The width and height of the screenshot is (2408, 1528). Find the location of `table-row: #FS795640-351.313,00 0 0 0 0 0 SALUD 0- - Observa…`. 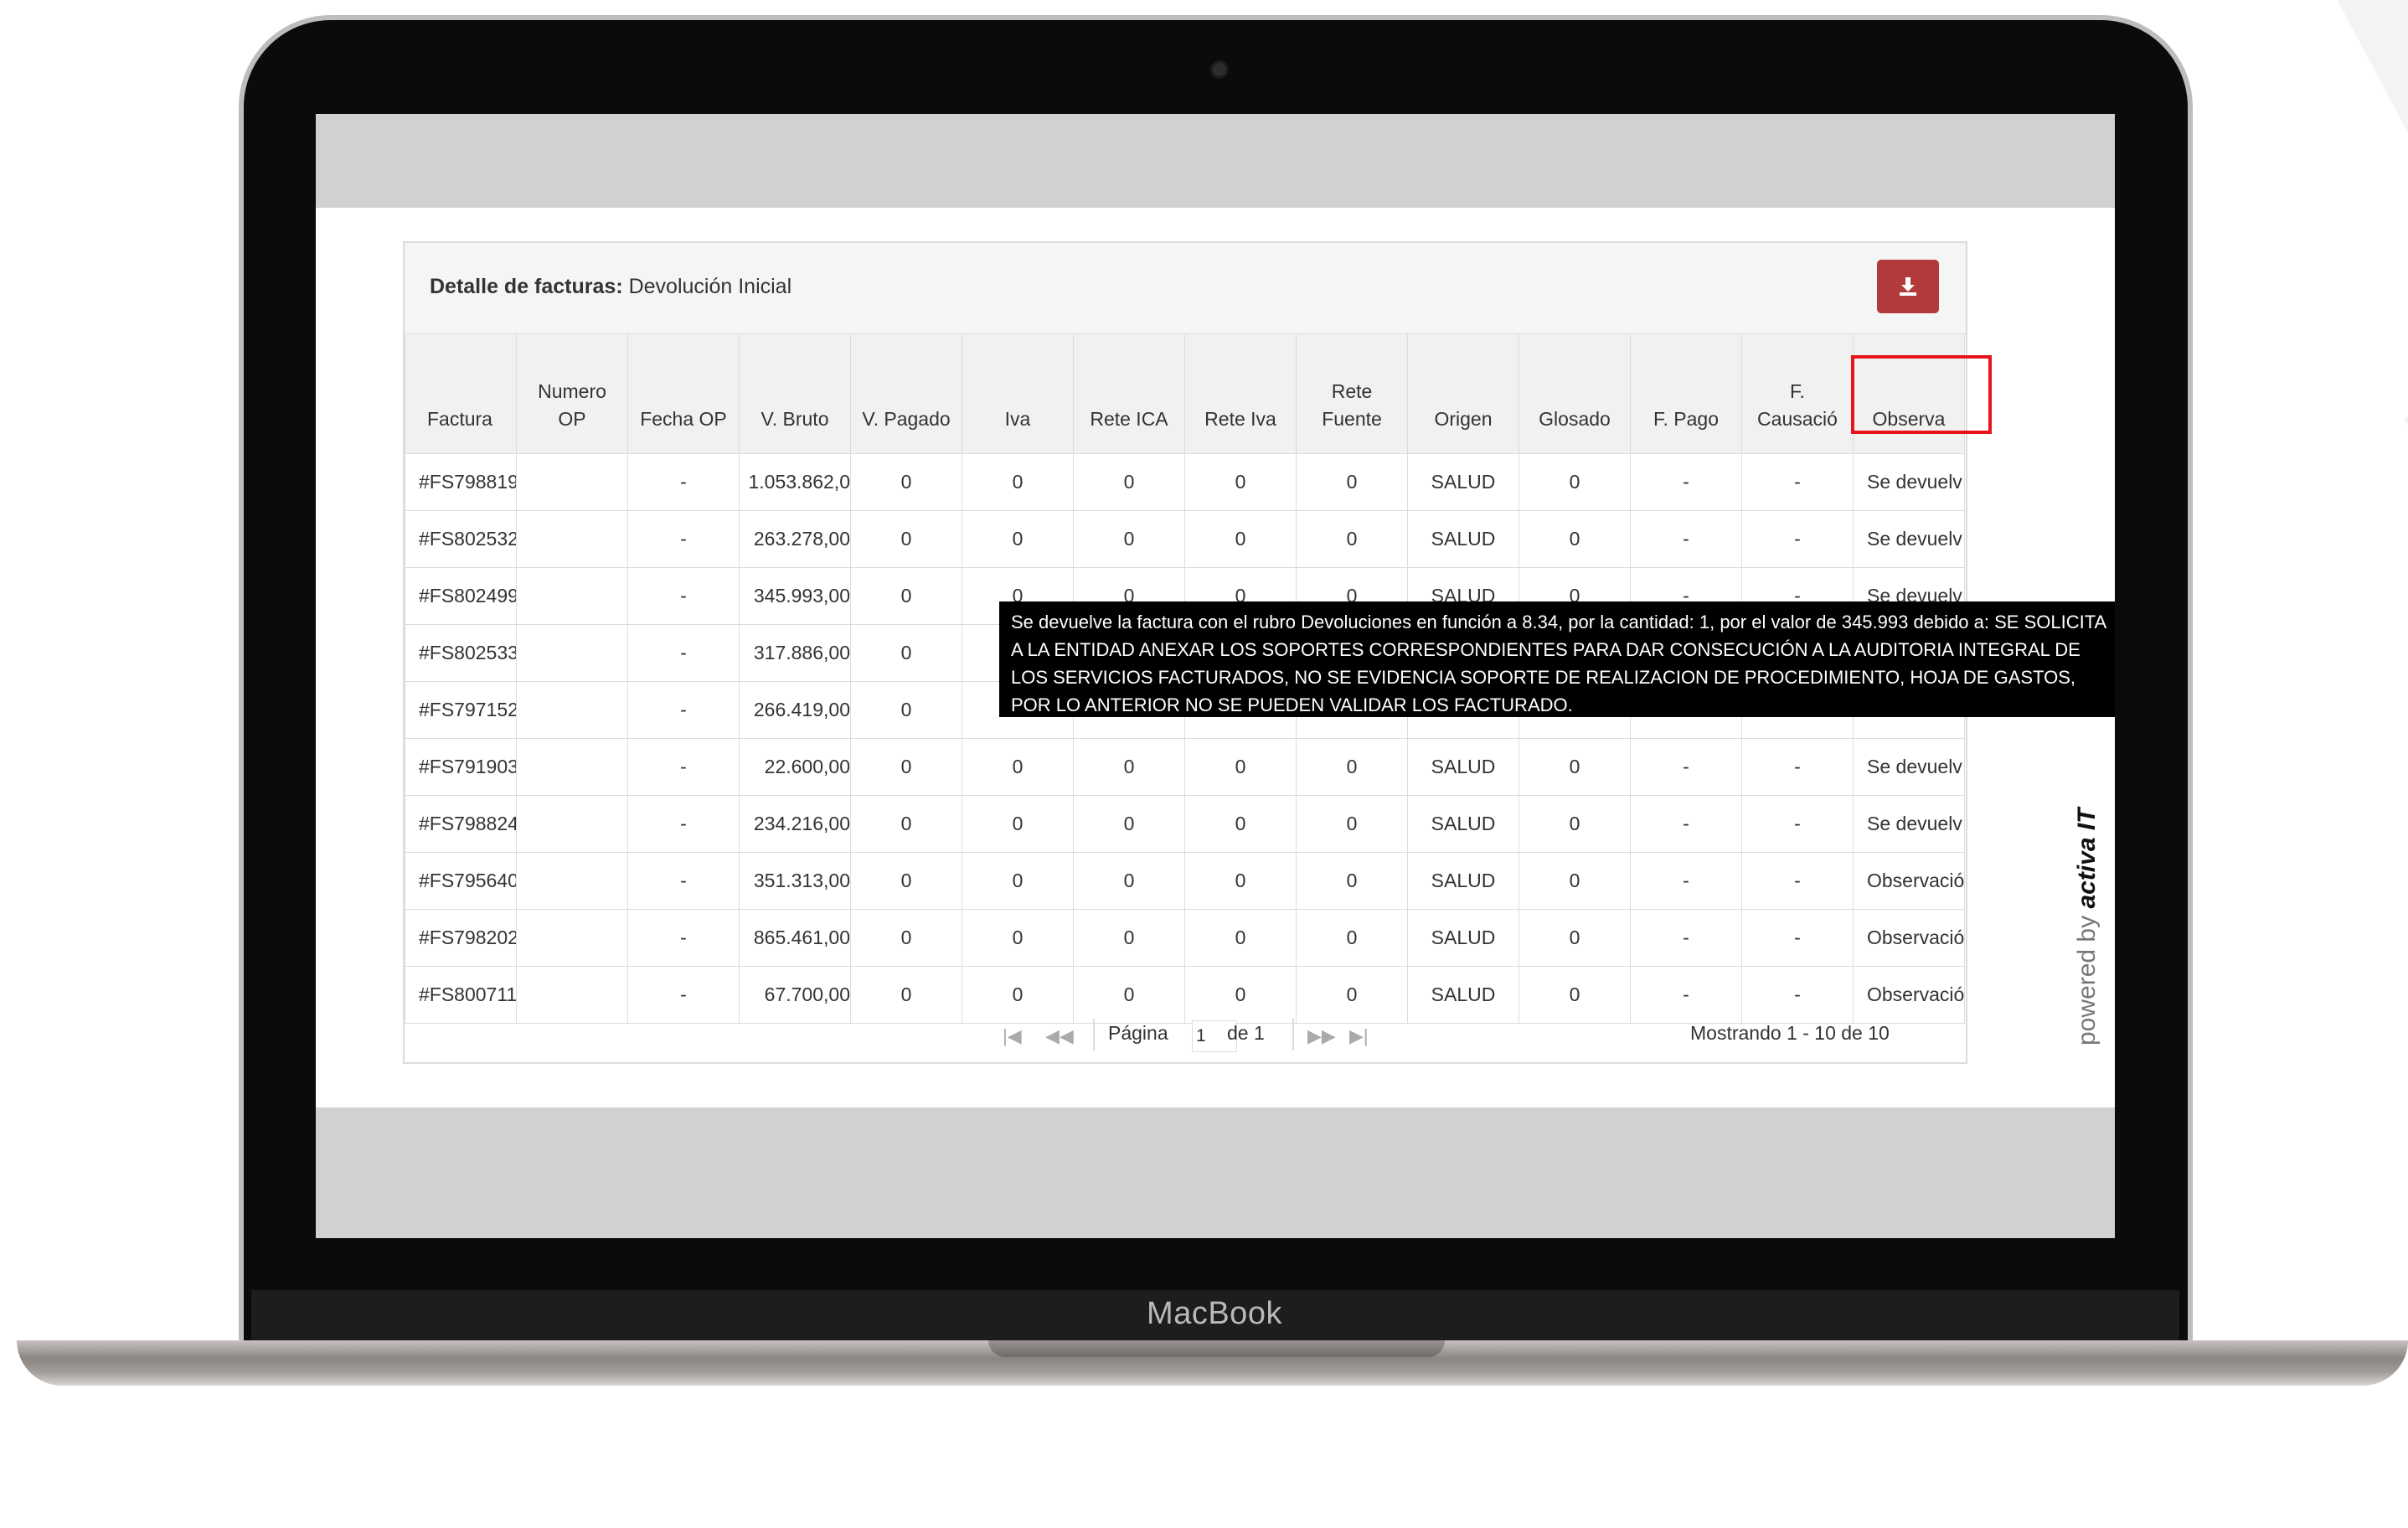

table-row: #FS795640-351.313,00 0 0 0 0 0 SALUD 0- - Observa… is located at coordinates (1185, 881).